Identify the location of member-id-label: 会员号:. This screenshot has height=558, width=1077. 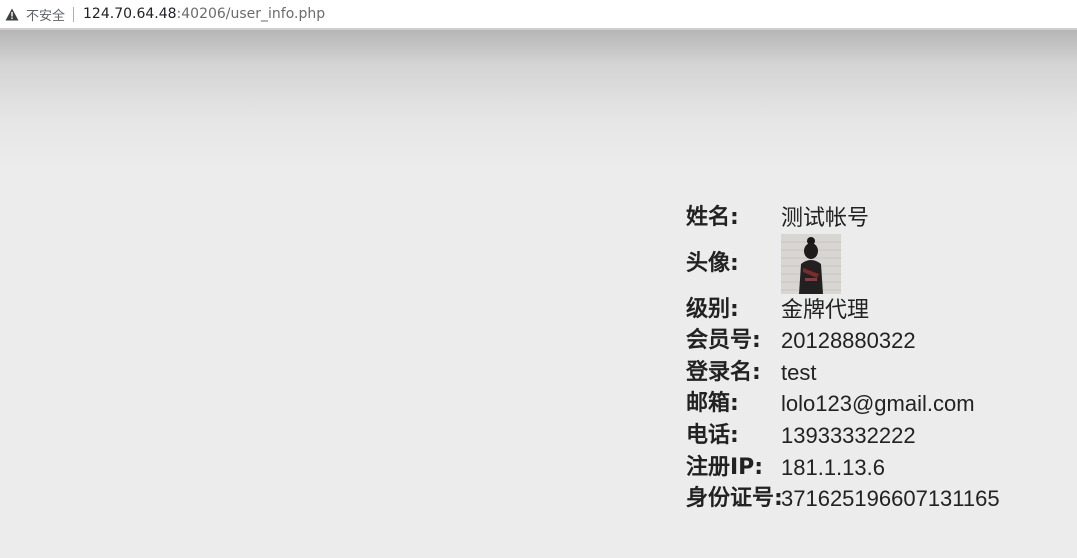
(723, 341).